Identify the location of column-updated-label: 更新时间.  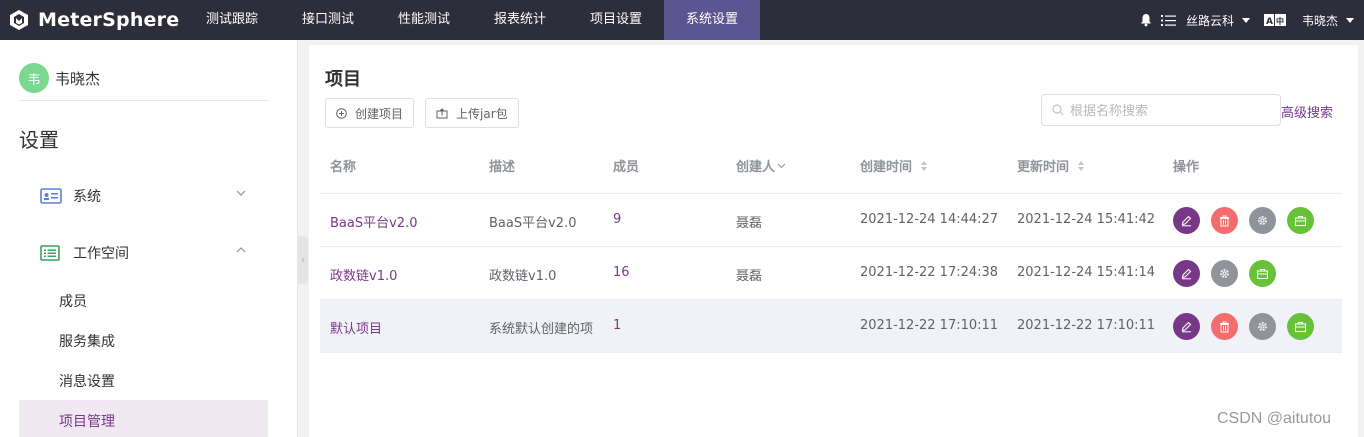
(1043, 167).